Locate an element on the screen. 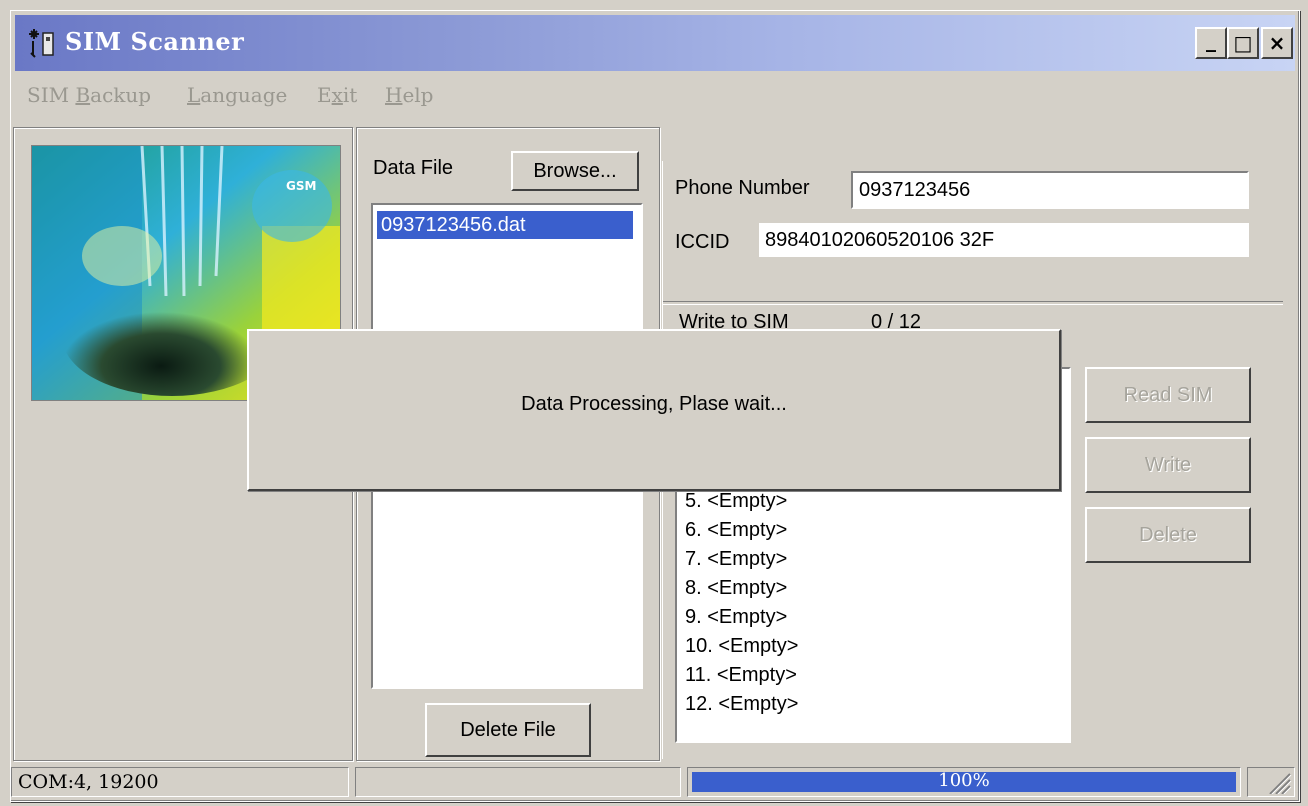 The image size is (1308, 806). maximize-icon: □ is located at coordinates (1243, 43).